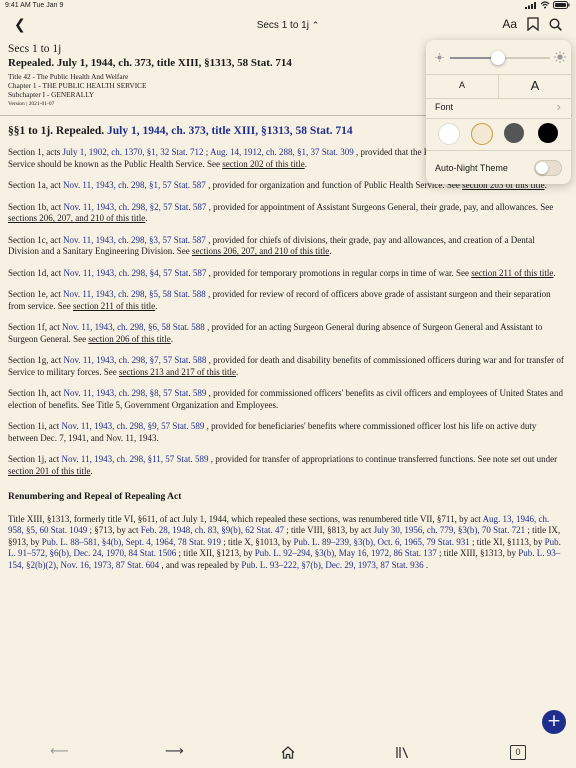  What do you see at coordinates (215, 553) in the screenshot?
I see `note-text: ; title XII, §1213, by` at bounding box center [215, 553].